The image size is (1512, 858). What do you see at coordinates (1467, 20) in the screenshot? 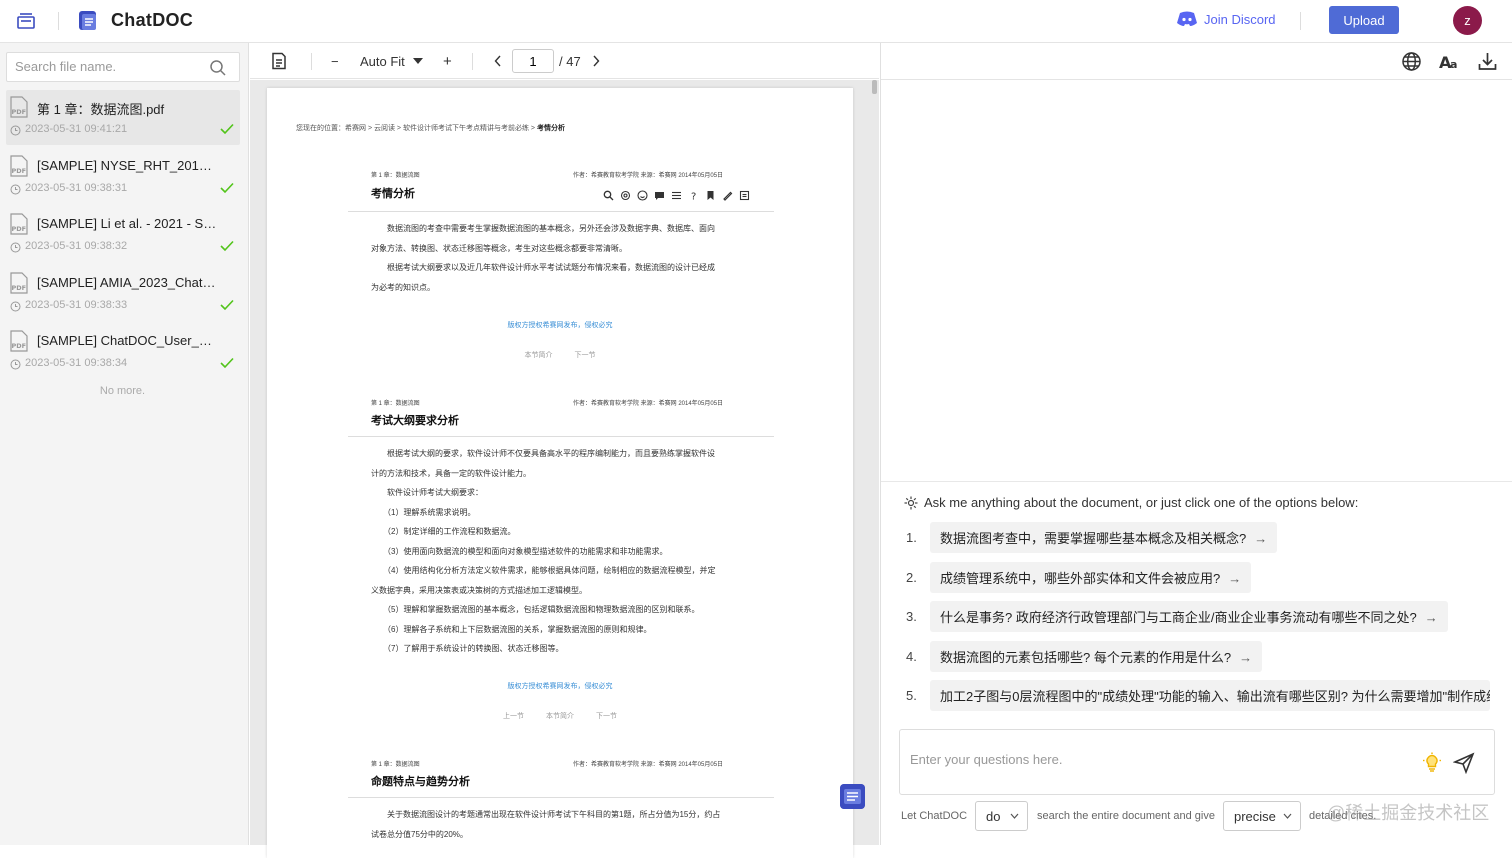
I see `user-avatar: z` at bounding box center [1467, 20].